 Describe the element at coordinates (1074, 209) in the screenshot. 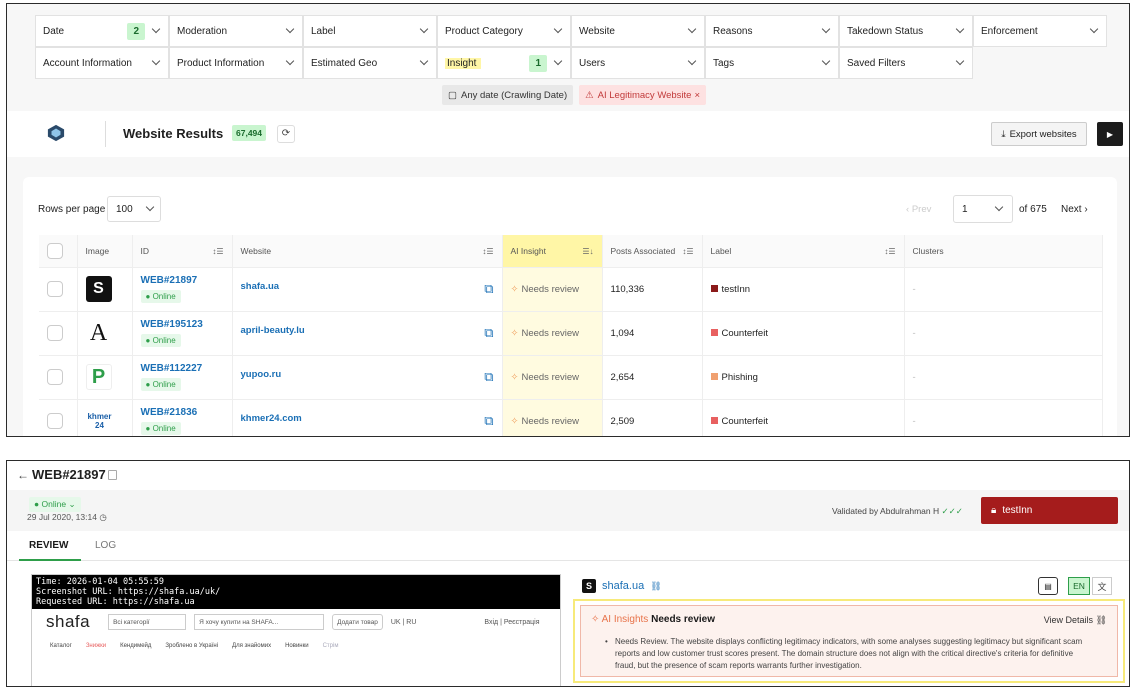

I see `next-page-button: Next ›` at that location.